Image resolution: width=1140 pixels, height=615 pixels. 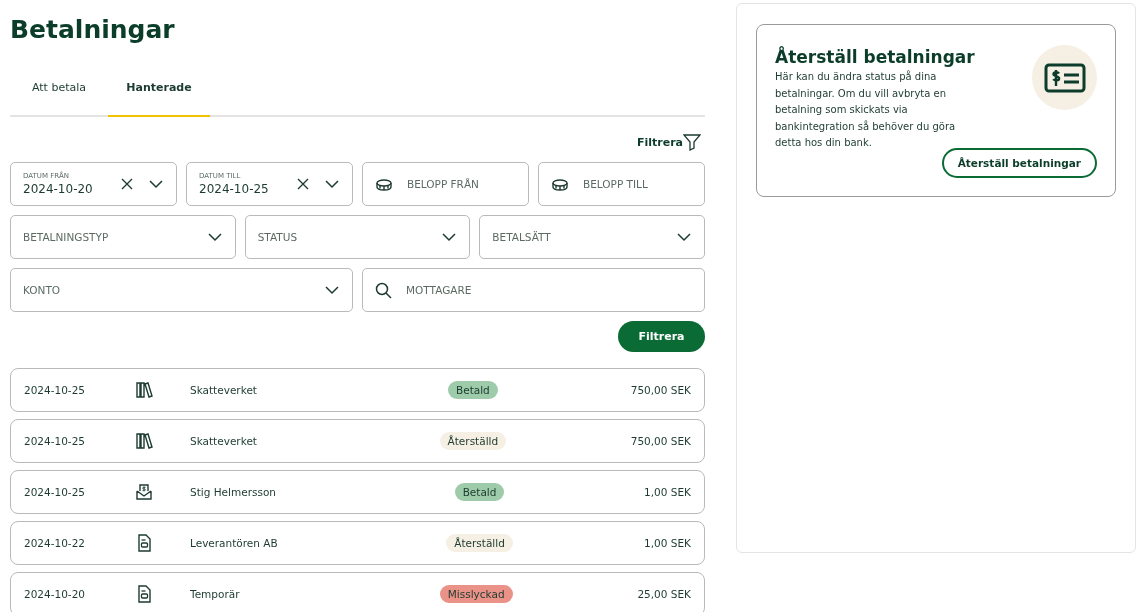 I want to click on field-placeholder: KONTO, so click(x=42, y=290).